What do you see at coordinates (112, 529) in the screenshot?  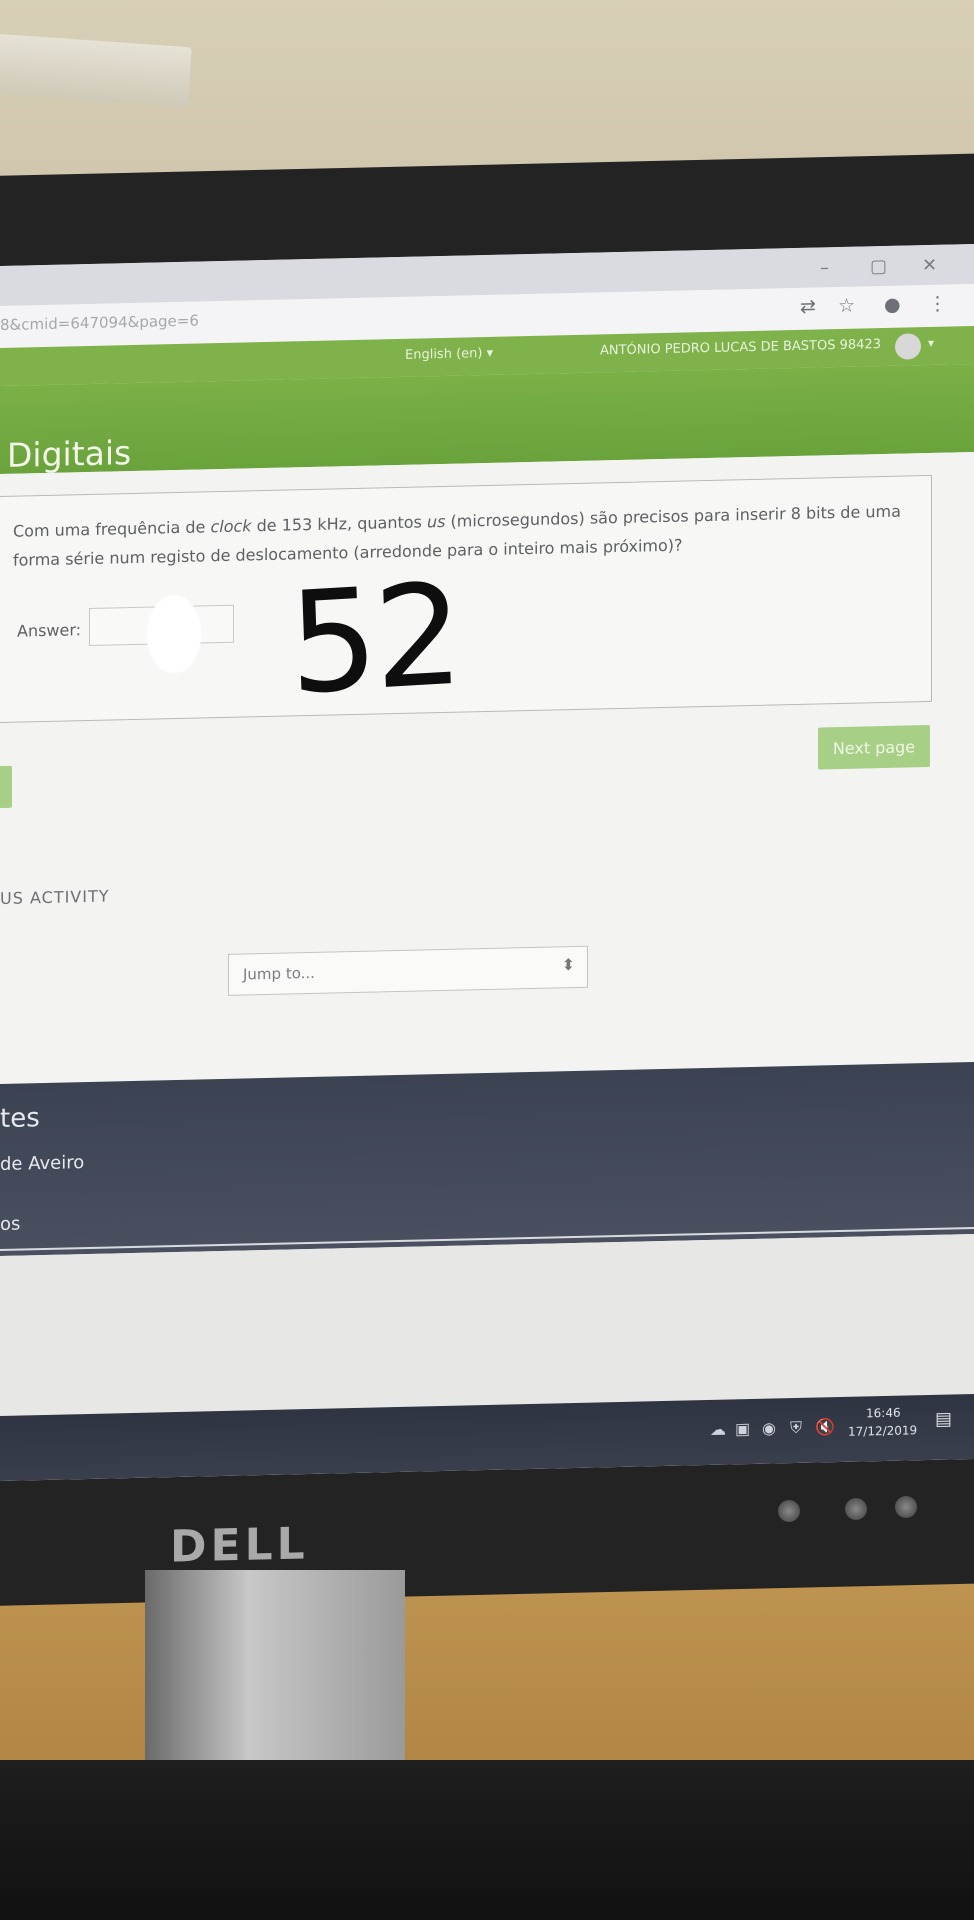 I see `question-text-part: Com uma frequência de` at bounding box center [112, 529].